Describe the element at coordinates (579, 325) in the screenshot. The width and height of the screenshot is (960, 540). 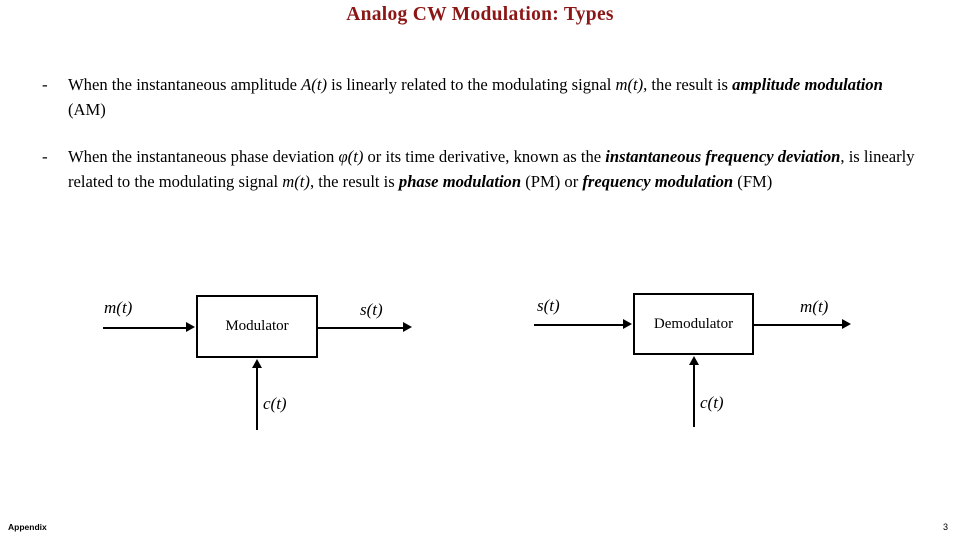
I see `demodulator-input-line` at that location.